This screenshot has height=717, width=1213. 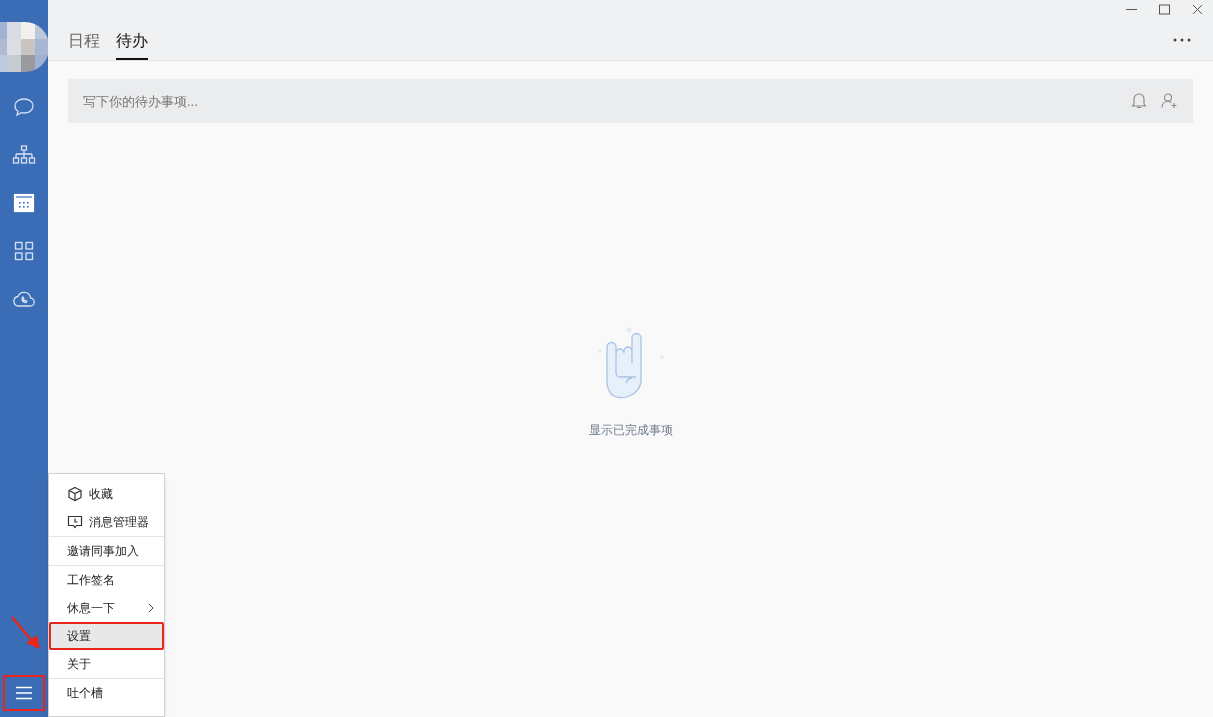 What do you see at coordinates (1169, 100) in the screenshot?
I see `add-person-icon` at bounding box center [1169, 100].